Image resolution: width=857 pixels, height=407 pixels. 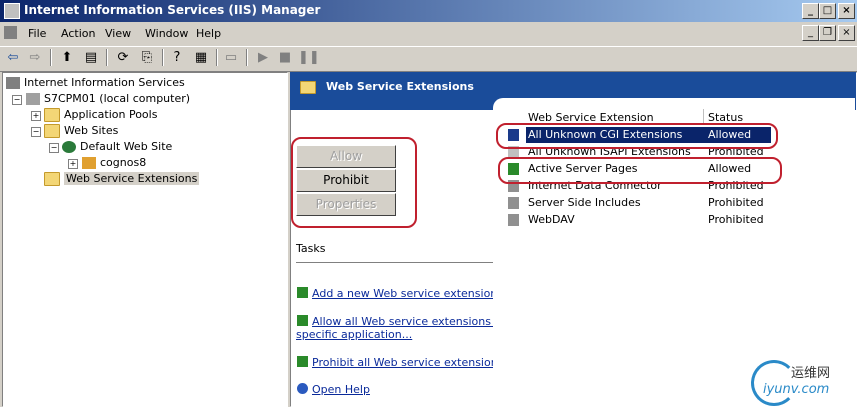 I want to click on forward-arrow-icon: ⇨, so click(x=35, y=57).